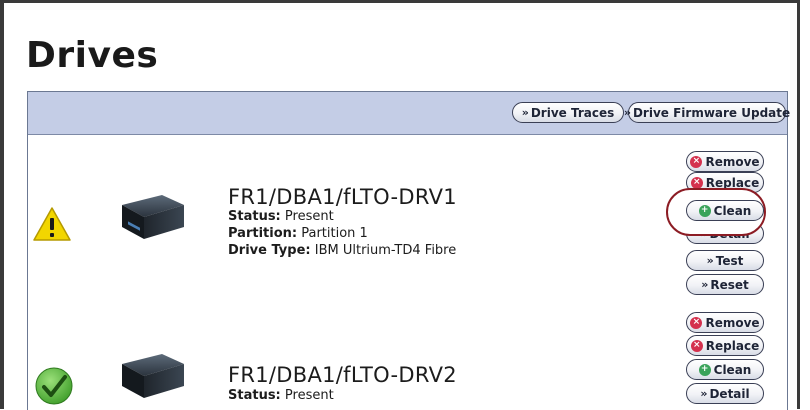 This screenshot has height=410, width=810. What do you see at coordinates (92, 55) in the screenshot?
I see `page-title: Drives` at bounding box center [92, 55].